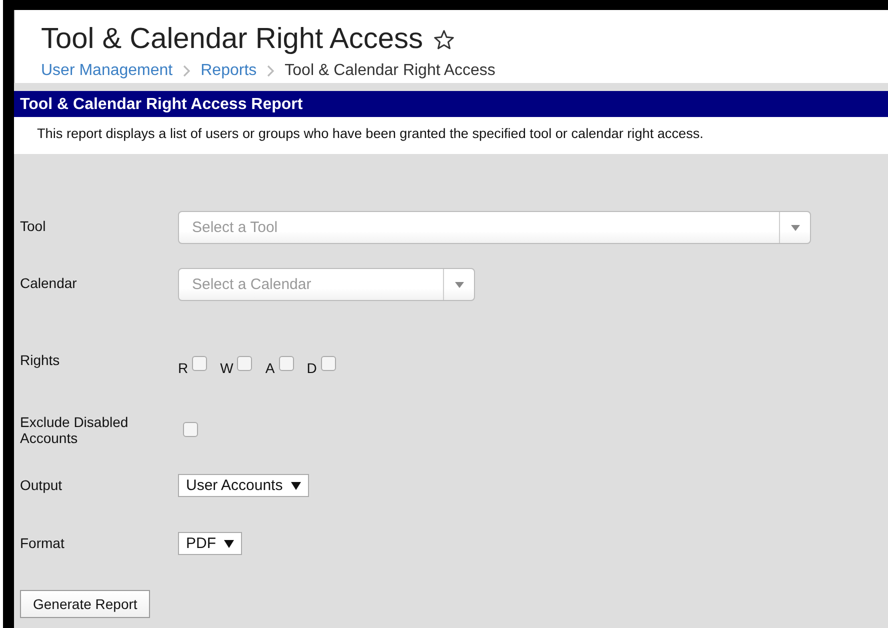  What do you see at coordinates (49, 283) in the screenshot?
I see `field-label: Calendar` at bounding box center [49, 283].